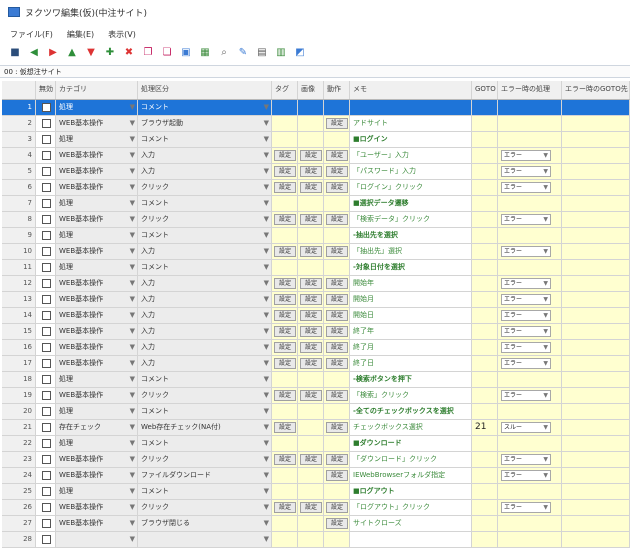 The height and width of the screenshot is (548, 630). Describe the element at coordinates (19, 284) in the screenshot. I see `row-number: 12` at that location.